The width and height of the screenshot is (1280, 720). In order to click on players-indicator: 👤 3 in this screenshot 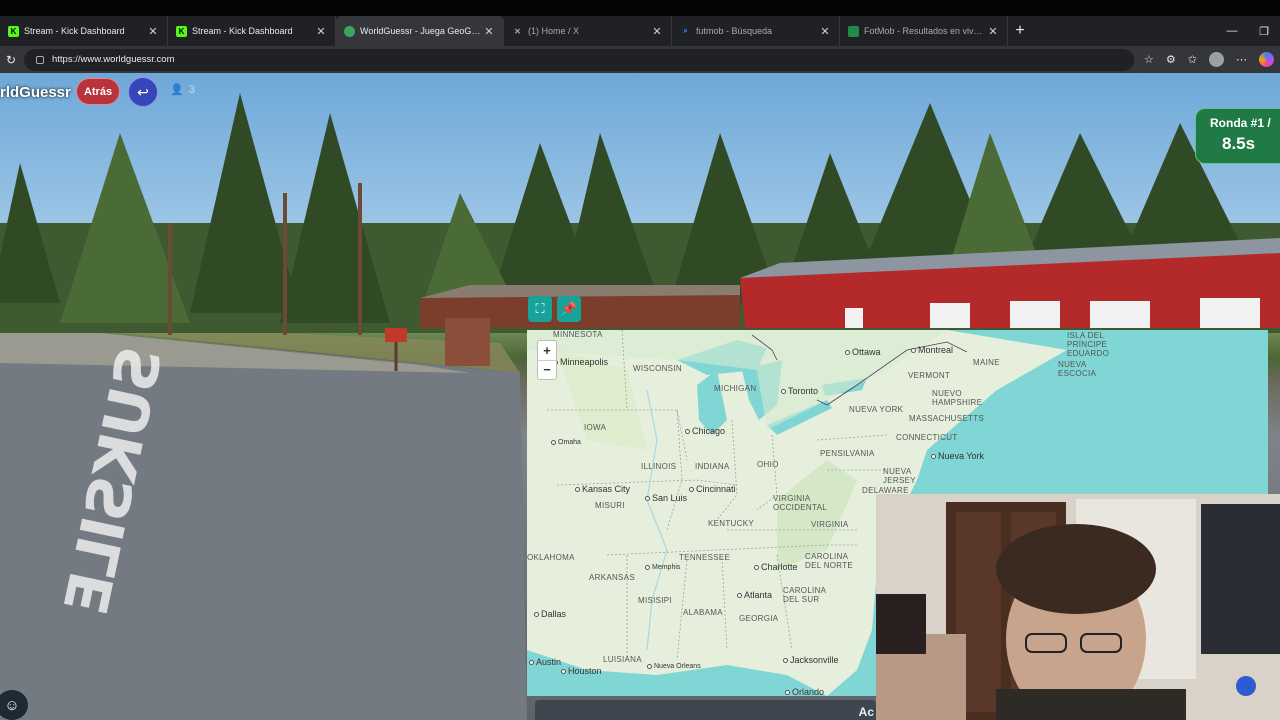, I will do `click(182, 90)`.